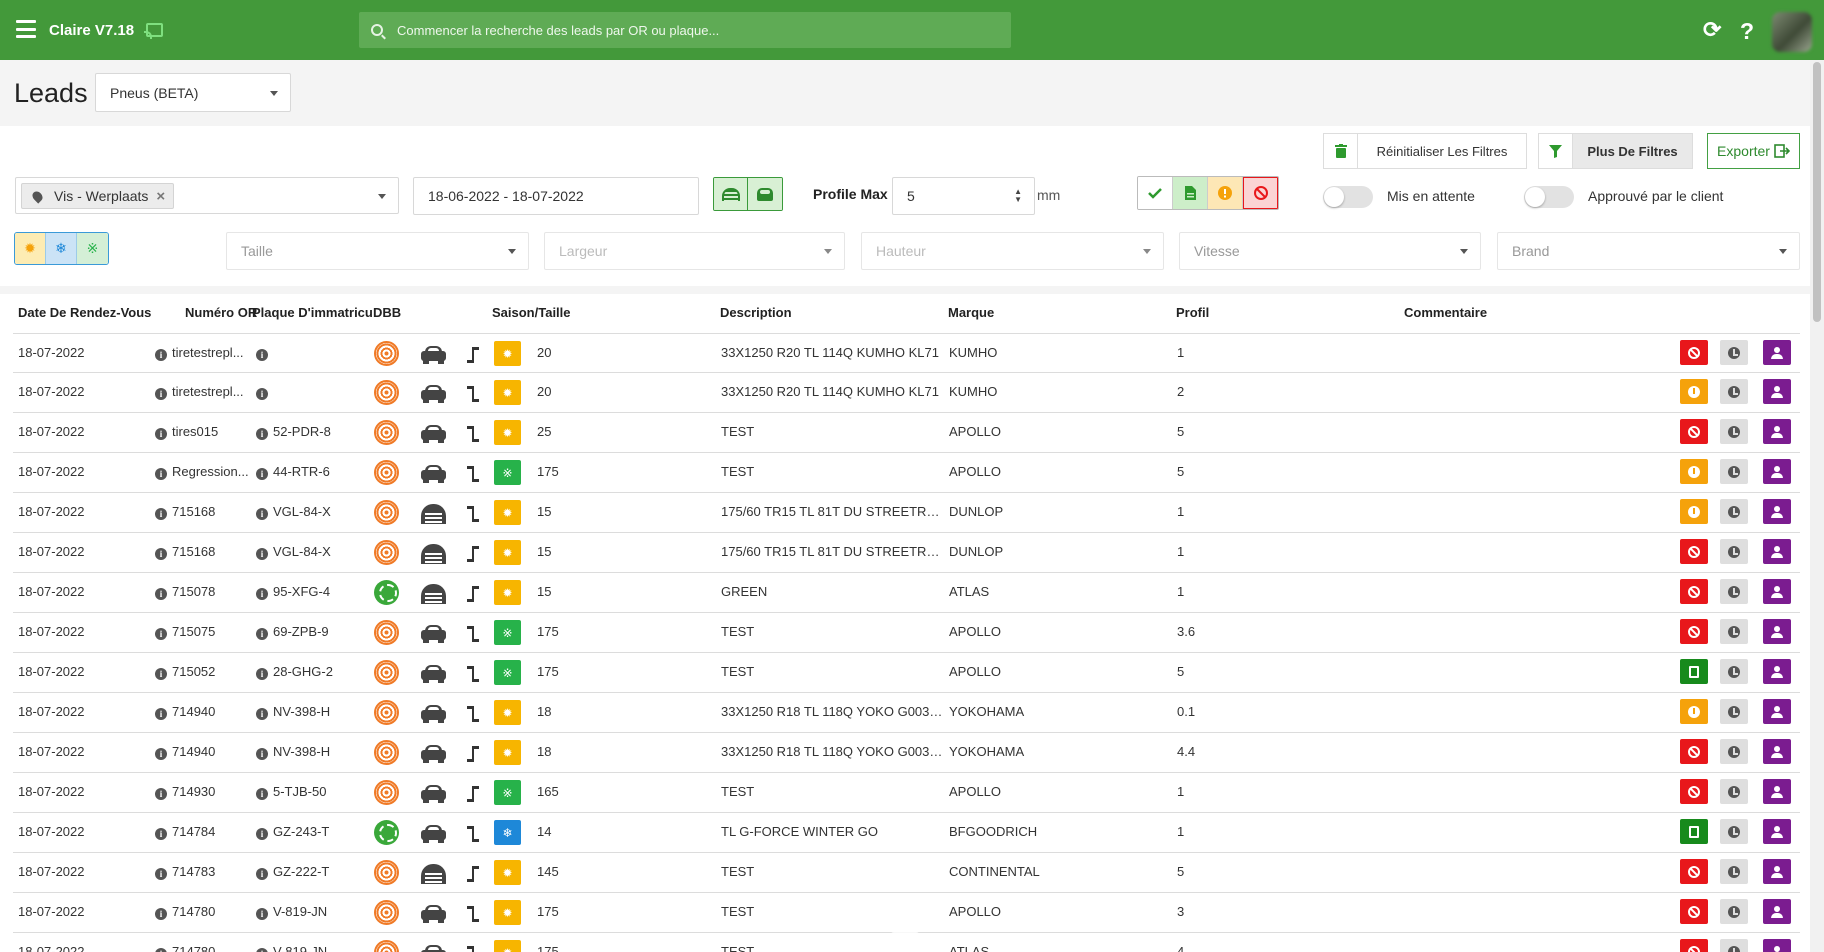 Image resolution: width=1824 pixels, height=952 pixels. I want to click on garage-filter-button, so click(731, 194).